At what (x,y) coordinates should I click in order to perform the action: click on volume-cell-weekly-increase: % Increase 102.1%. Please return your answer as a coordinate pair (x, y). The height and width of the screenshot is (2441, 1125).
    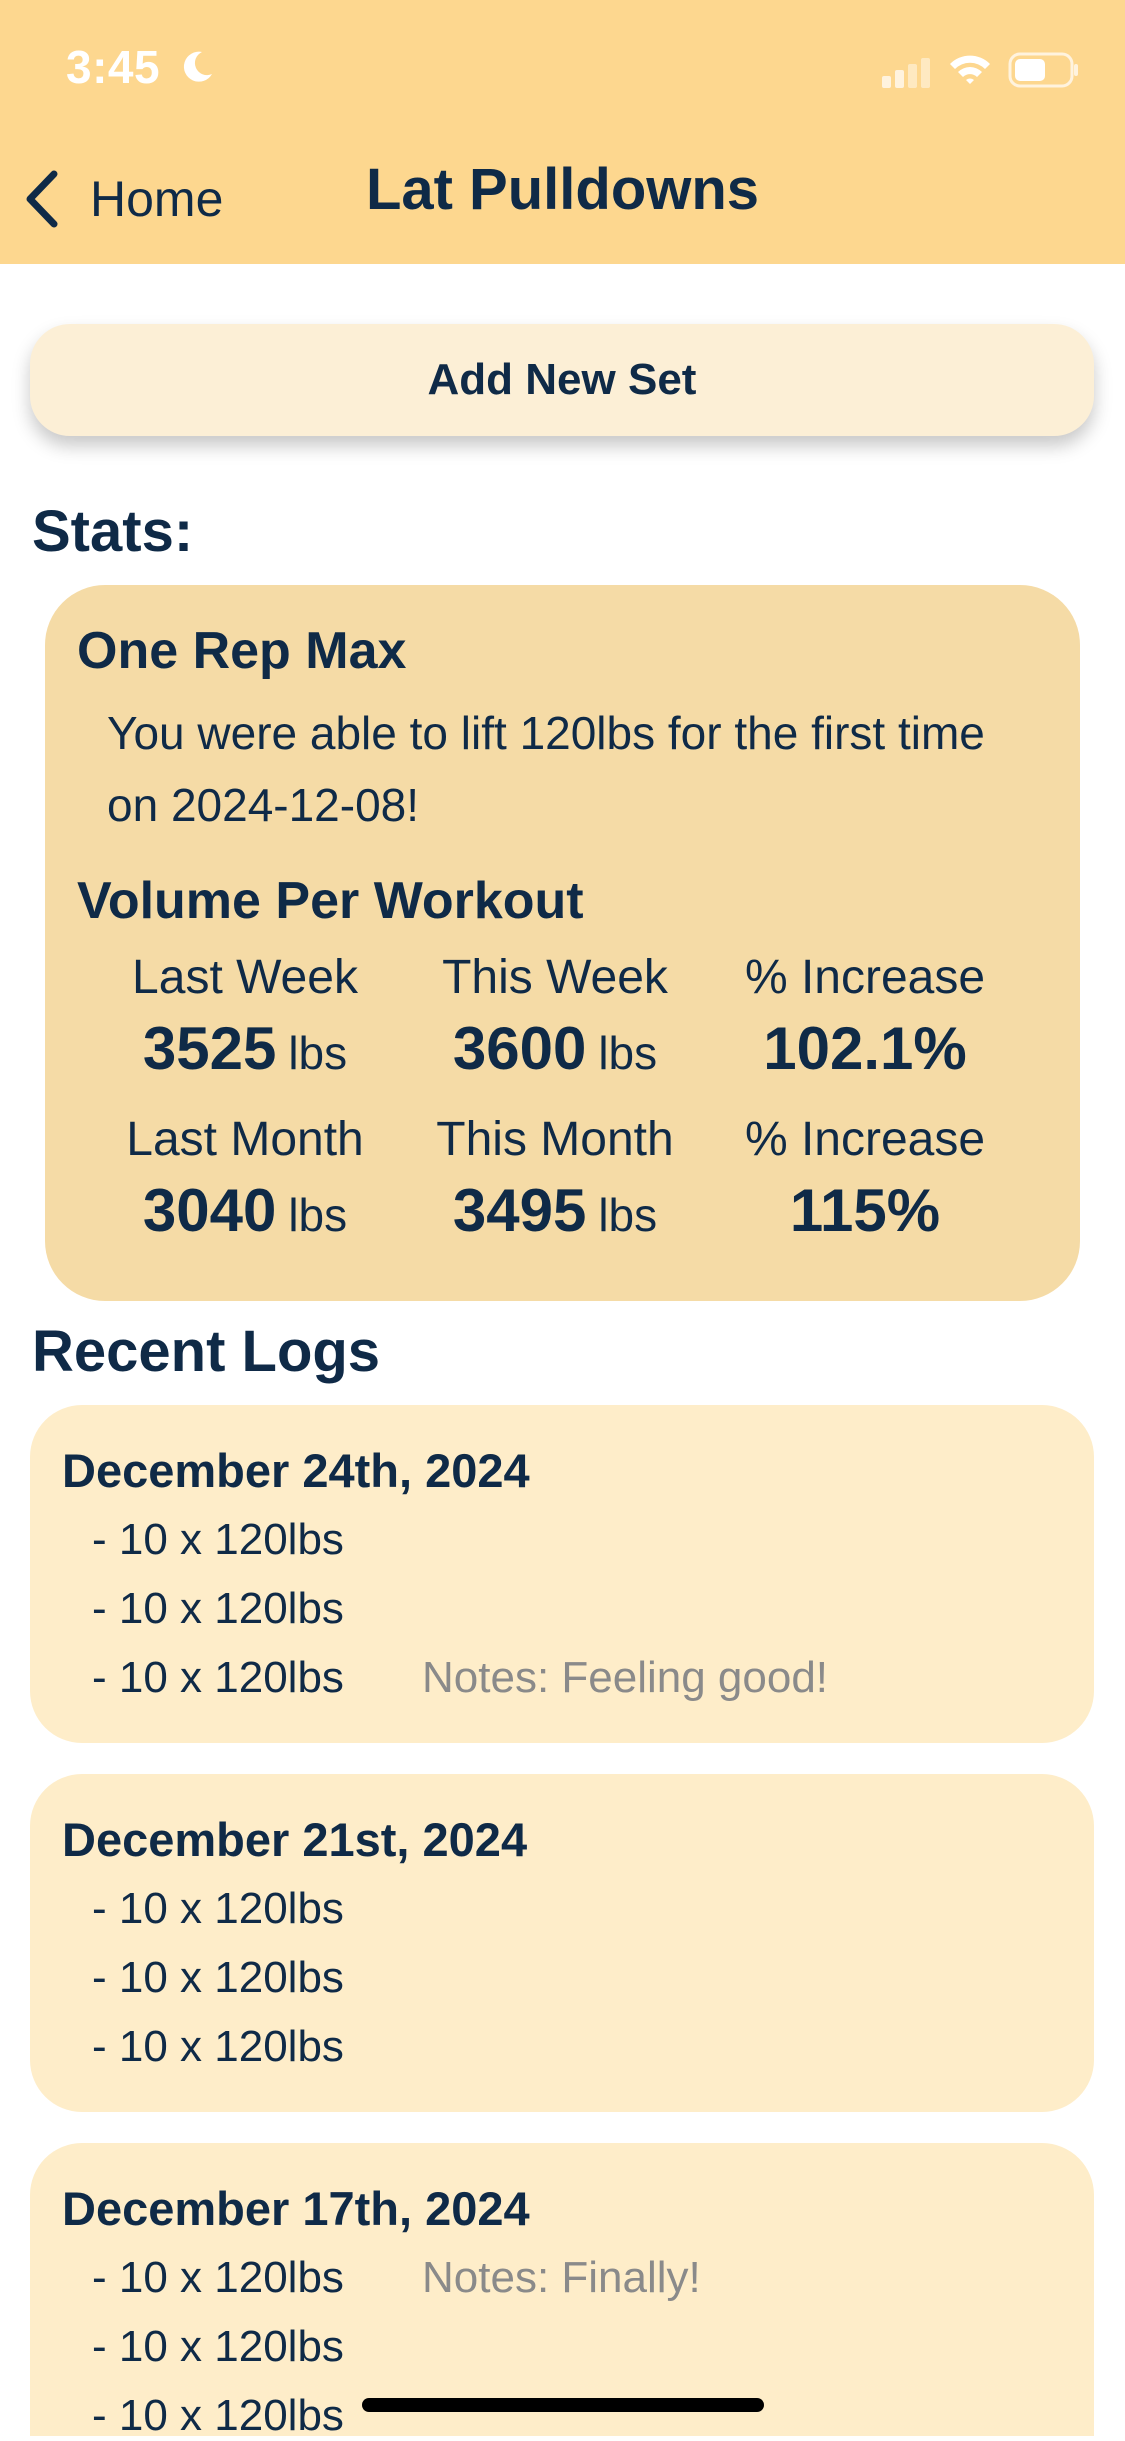
    Looking at the image, I should click on (865, 1028).